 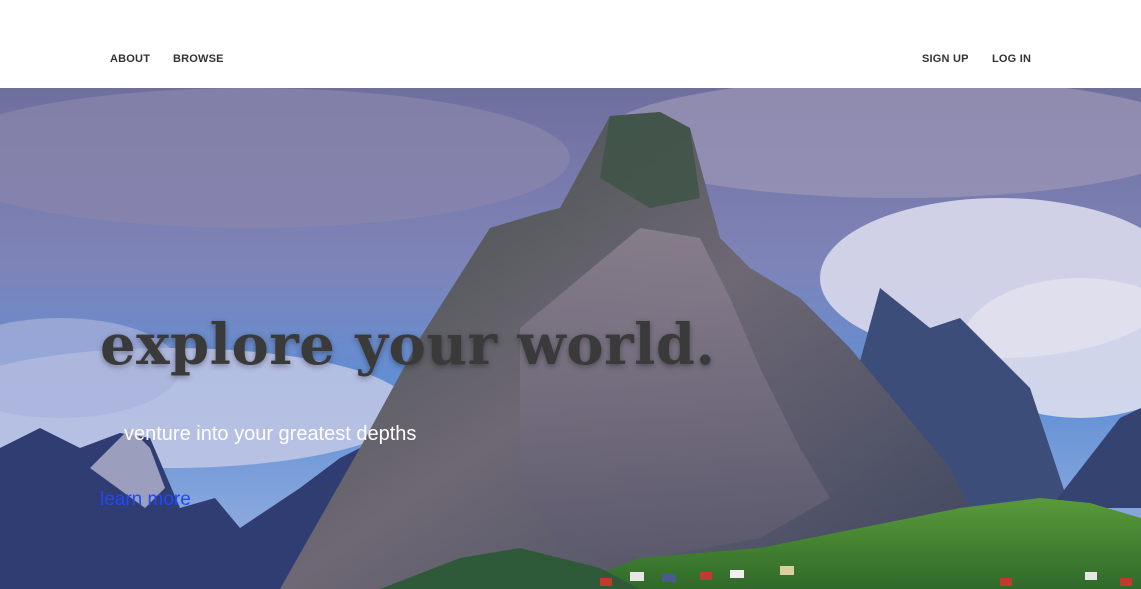 What do you see at coordinates (145, 500) in the screenshot?
I see `learn-more-link: learn more` at bounding box center [145, 500].